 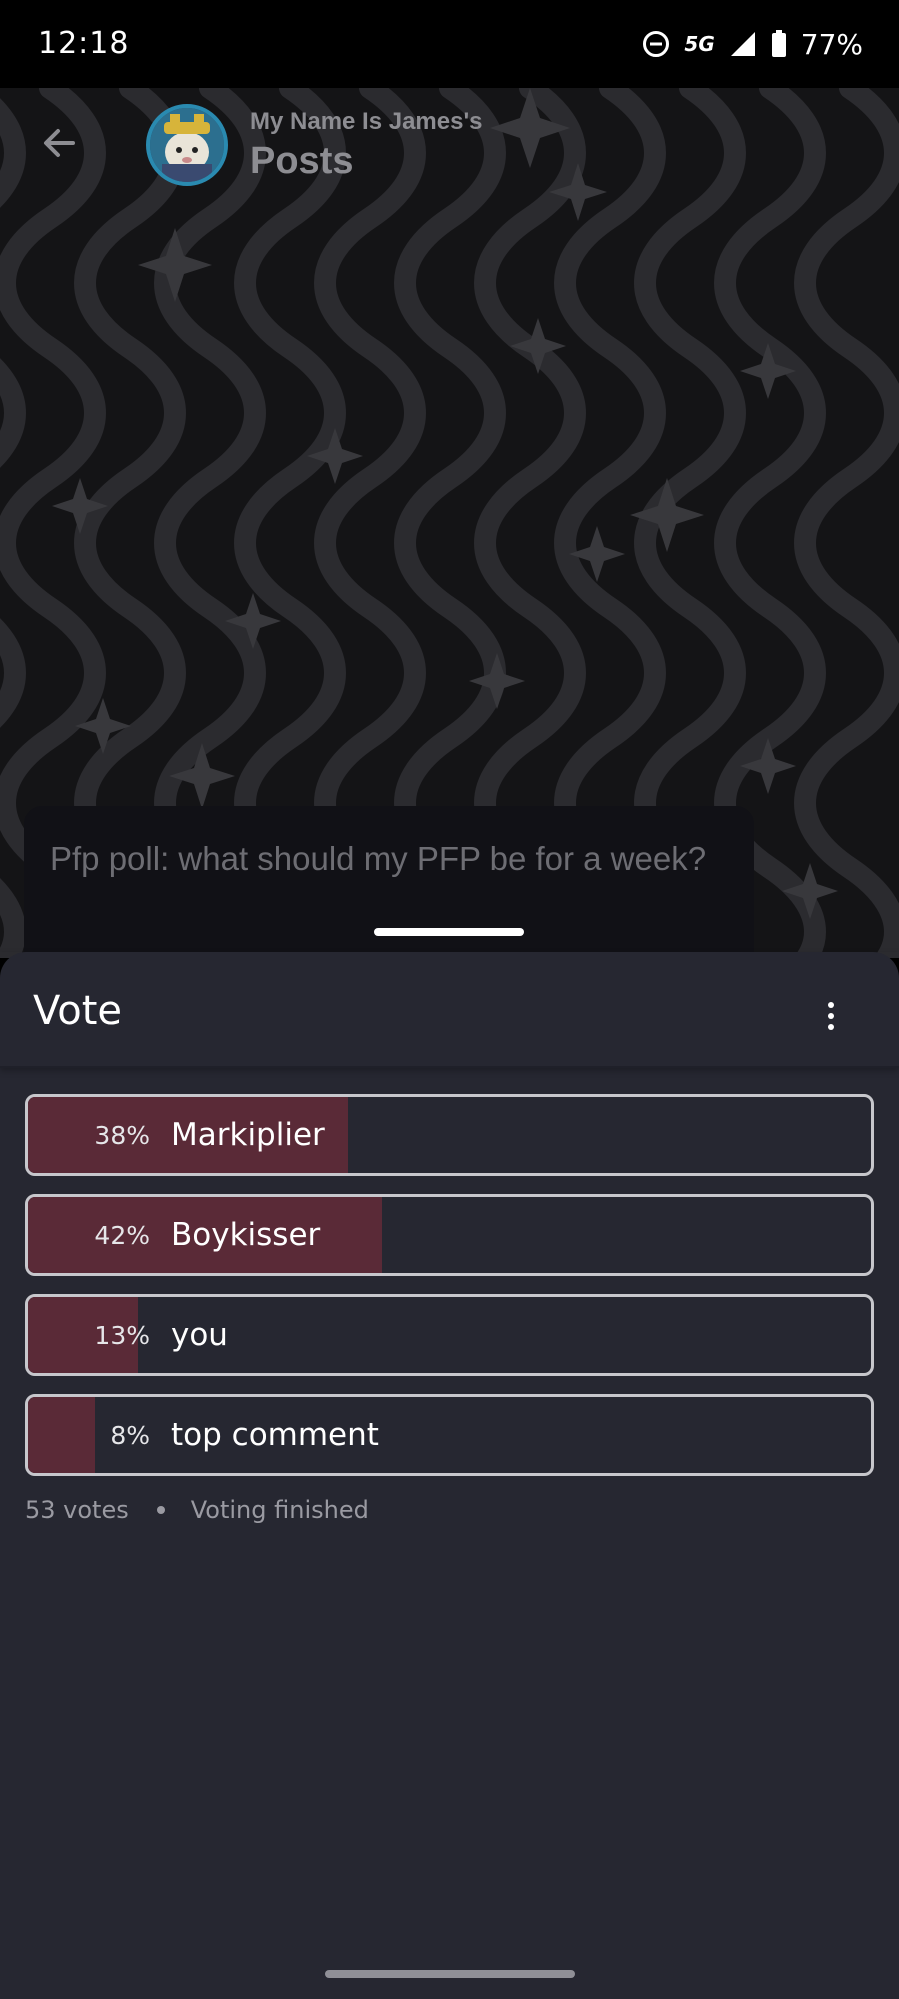 What do you see at coordinates (84, 43) in the screenshot?
I see `status-time: 12:18` at bounding box center [84, 43].